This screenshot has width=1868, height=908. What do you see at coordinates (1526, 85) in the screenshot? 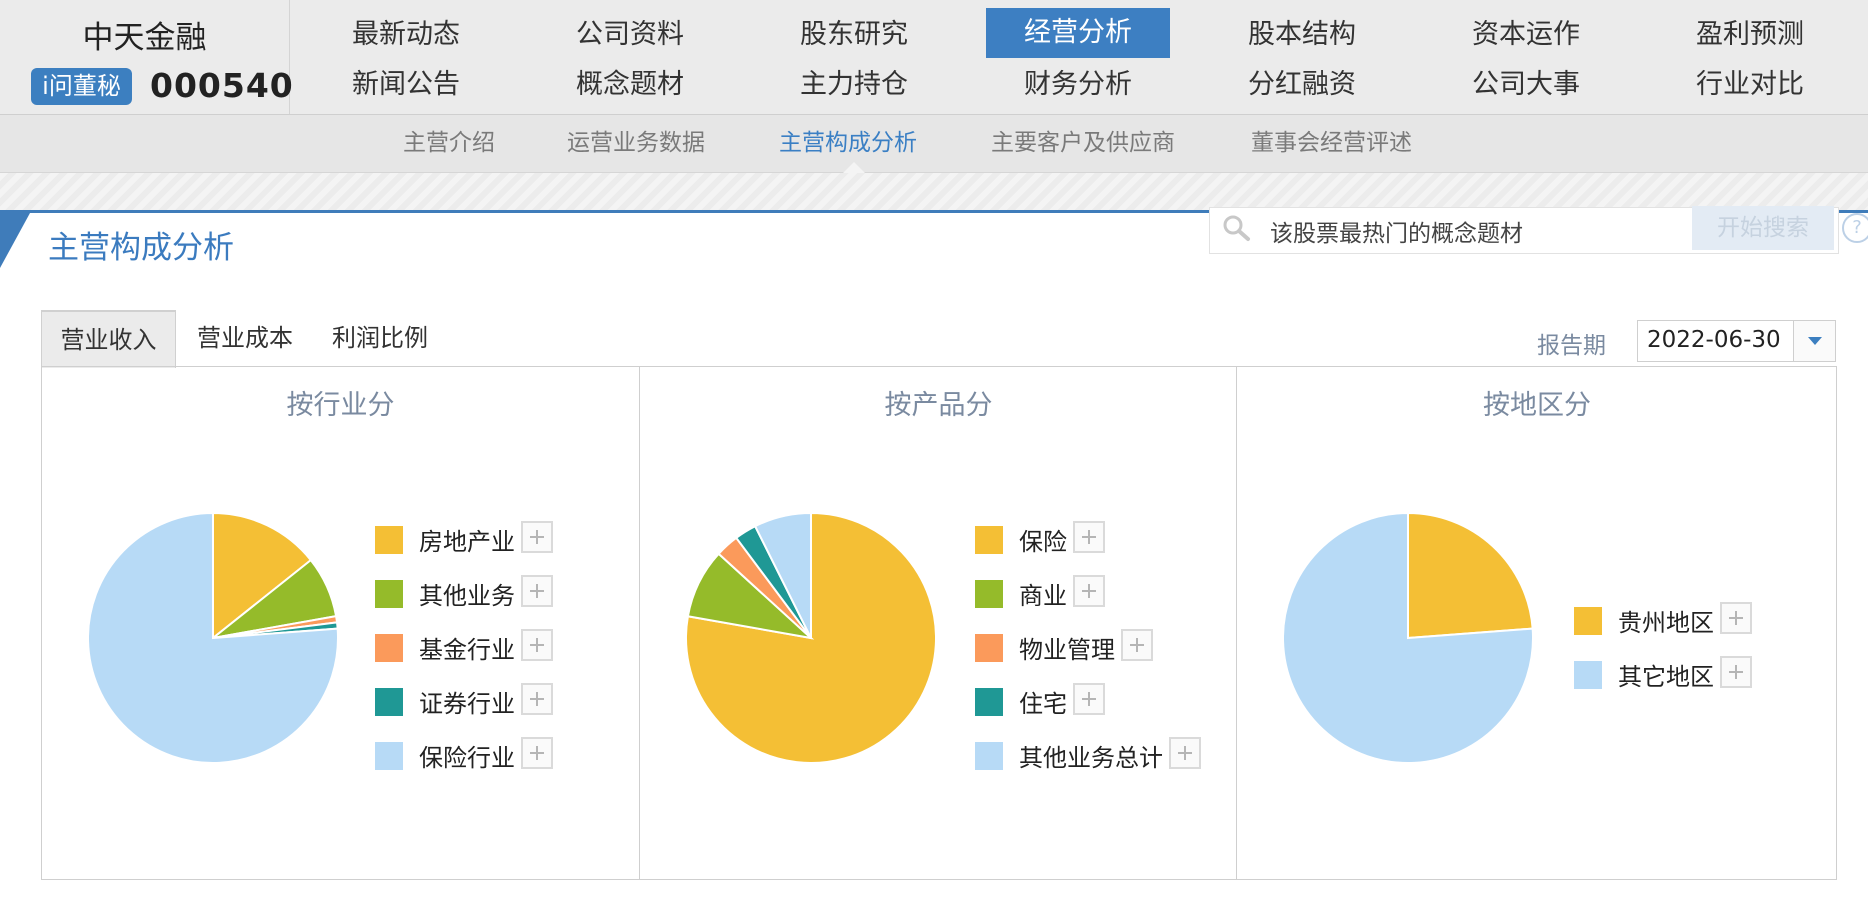
I see `nav-company-events: 公司大事` at bounding box center [1526, 85].